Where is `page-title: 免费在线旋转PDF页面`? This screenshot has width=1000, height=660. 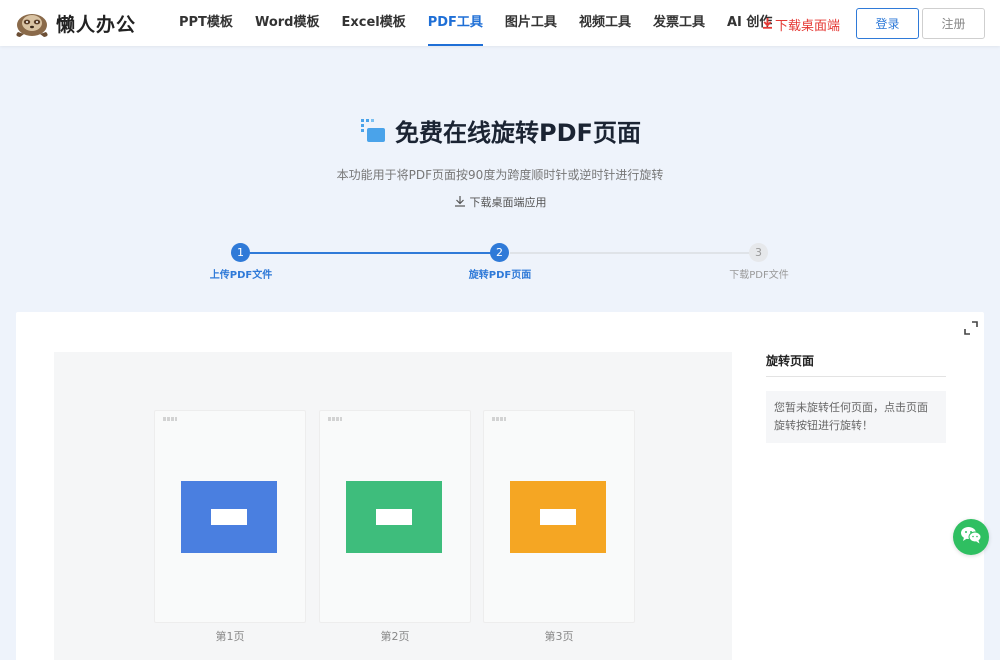
page-title: 免费在线旋转PDF页面 is located at coordinates (500, 130).